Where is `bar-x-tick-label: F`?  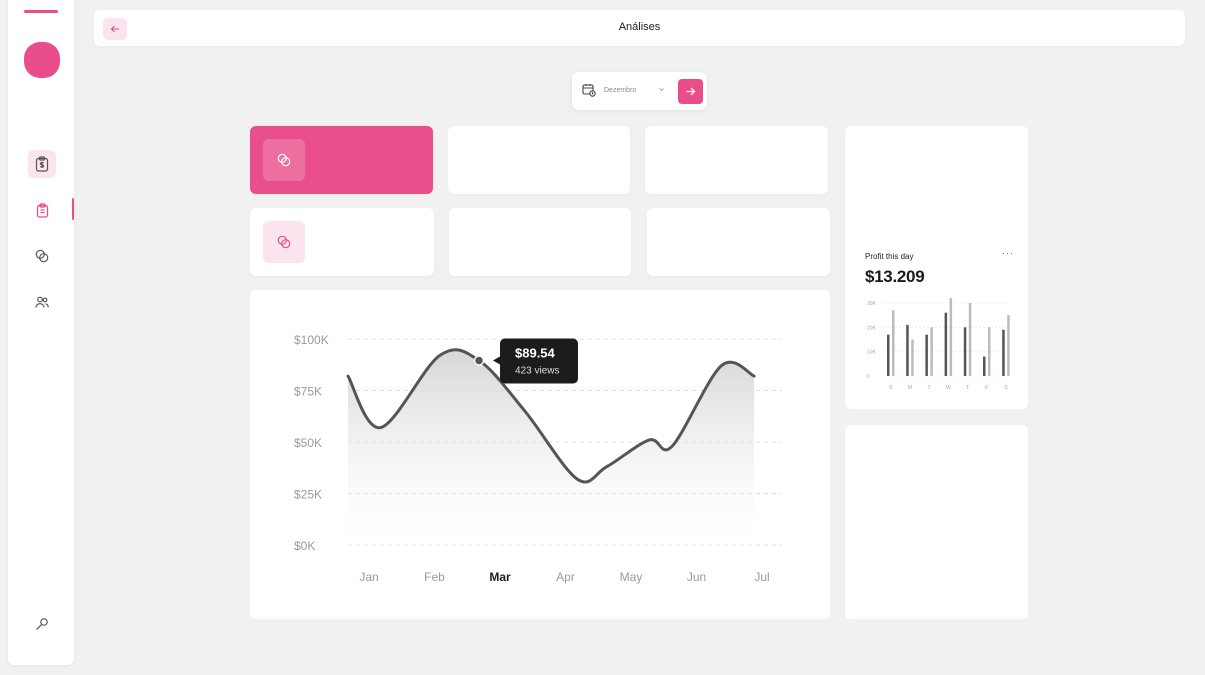 bar-x-tick-label: F is located at coordinates (987, 388).